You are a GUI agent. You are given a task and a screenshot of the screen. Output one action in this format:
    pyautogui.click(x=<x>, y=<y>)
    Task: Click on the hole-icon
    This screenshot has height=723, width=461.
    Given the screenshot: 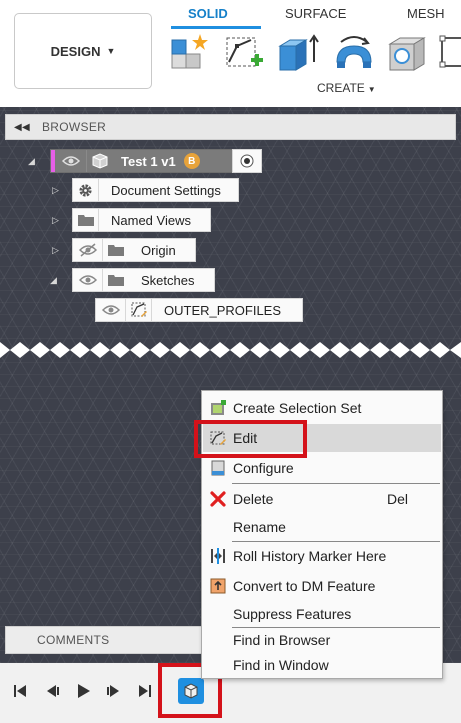 What is the action you would take?
    pyautogui.click(x=407, y=54)
    